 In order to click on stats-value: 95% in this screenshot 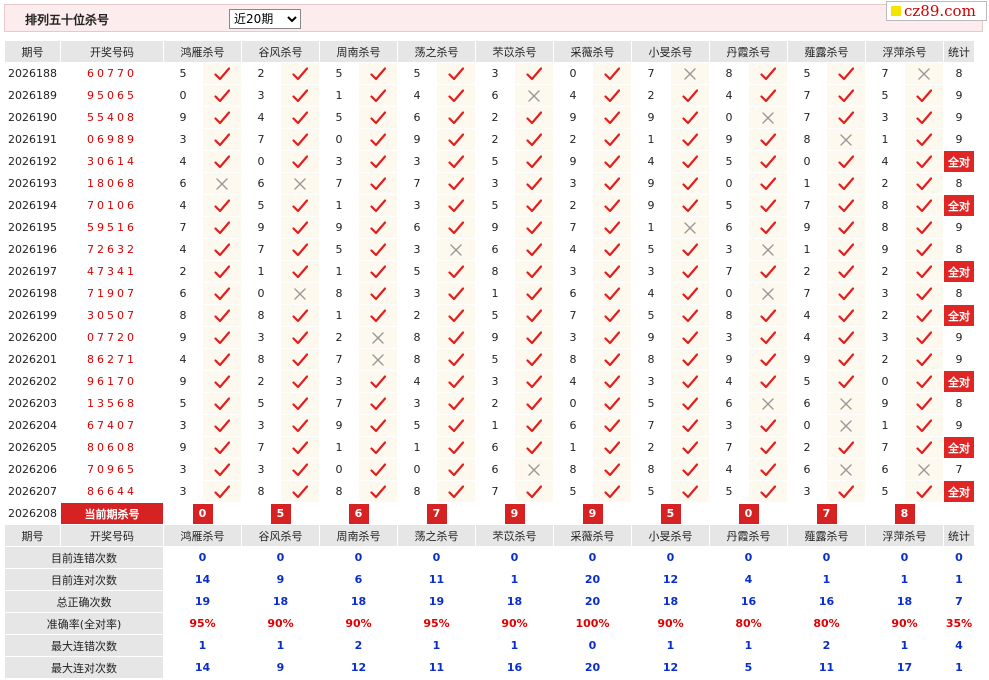, I will do `click(202, 623)`.